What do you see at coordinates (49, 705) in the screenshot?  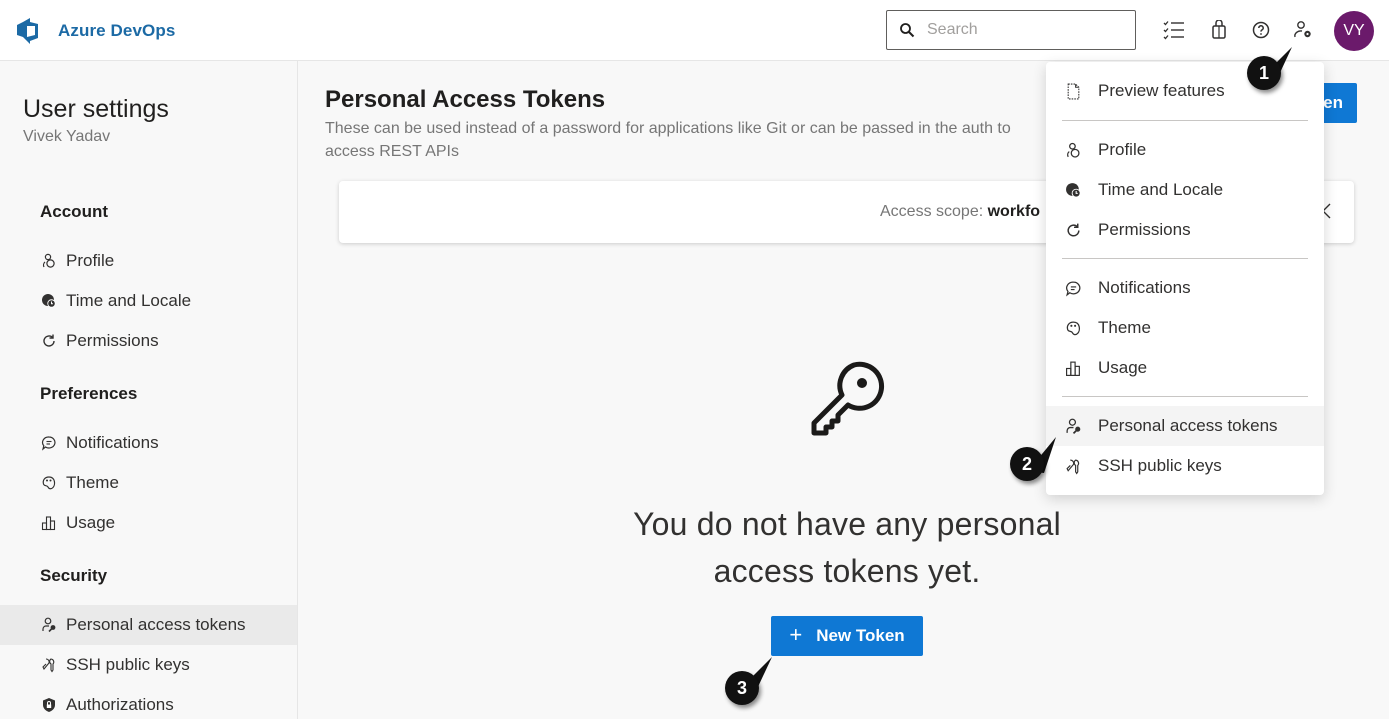 I see `shield-lock-icon` at bounding box center [49, 705].